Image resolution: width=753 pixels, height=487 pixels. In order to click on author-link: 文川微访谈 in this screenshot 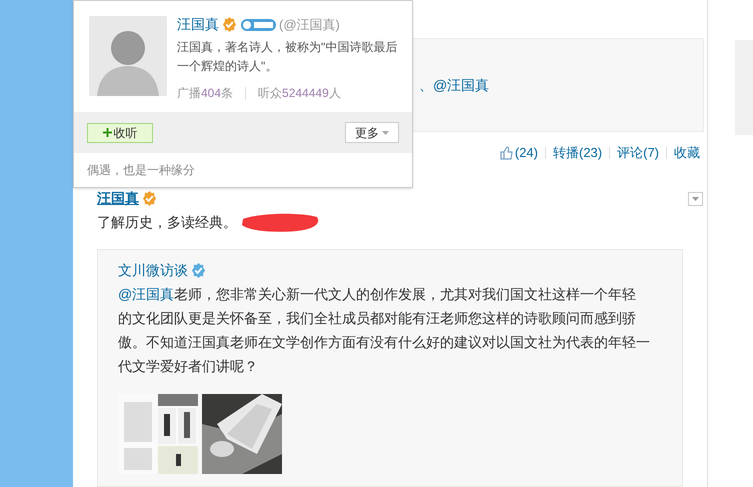, I will do `click(153, 270)`.